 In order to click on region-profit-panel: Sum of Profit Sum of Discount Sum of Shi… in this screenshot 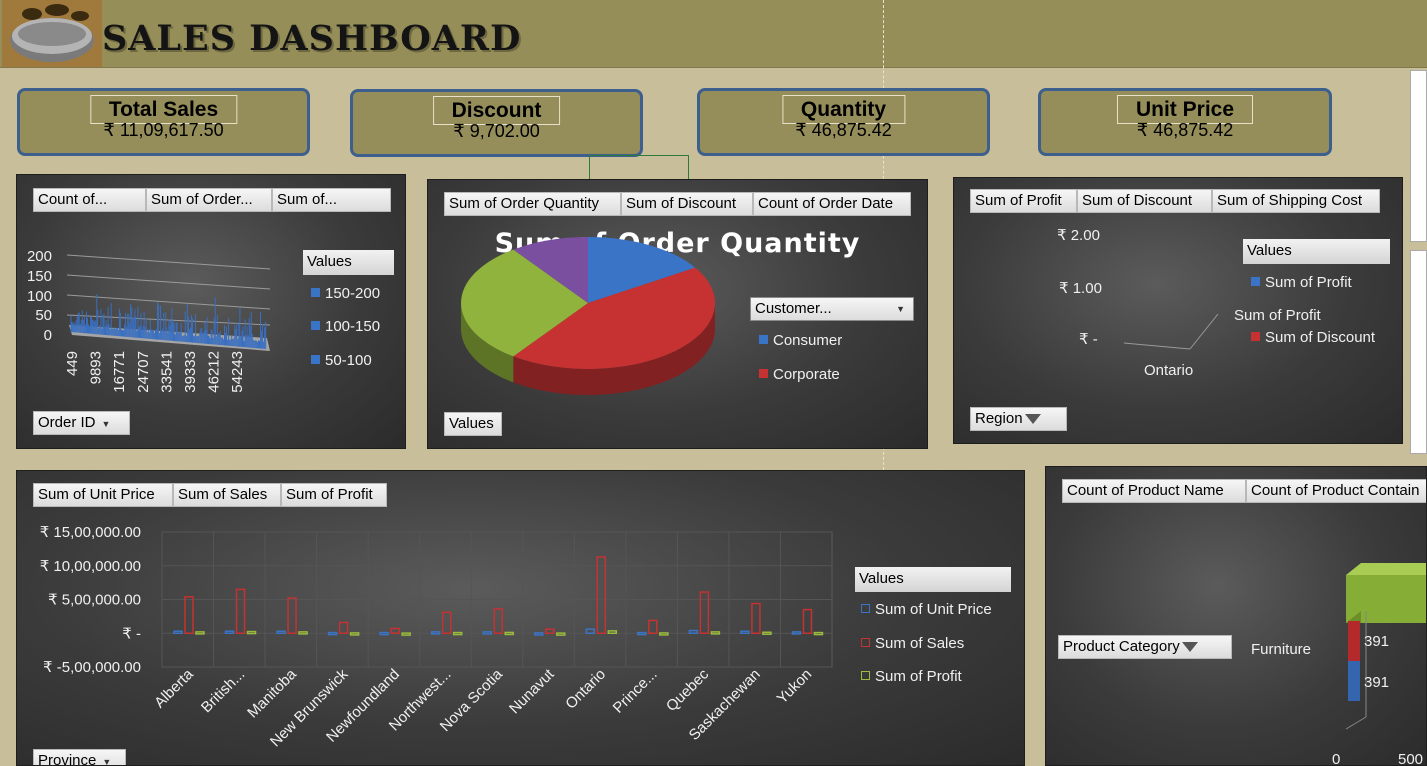, I will do `click(1178, 310)`.